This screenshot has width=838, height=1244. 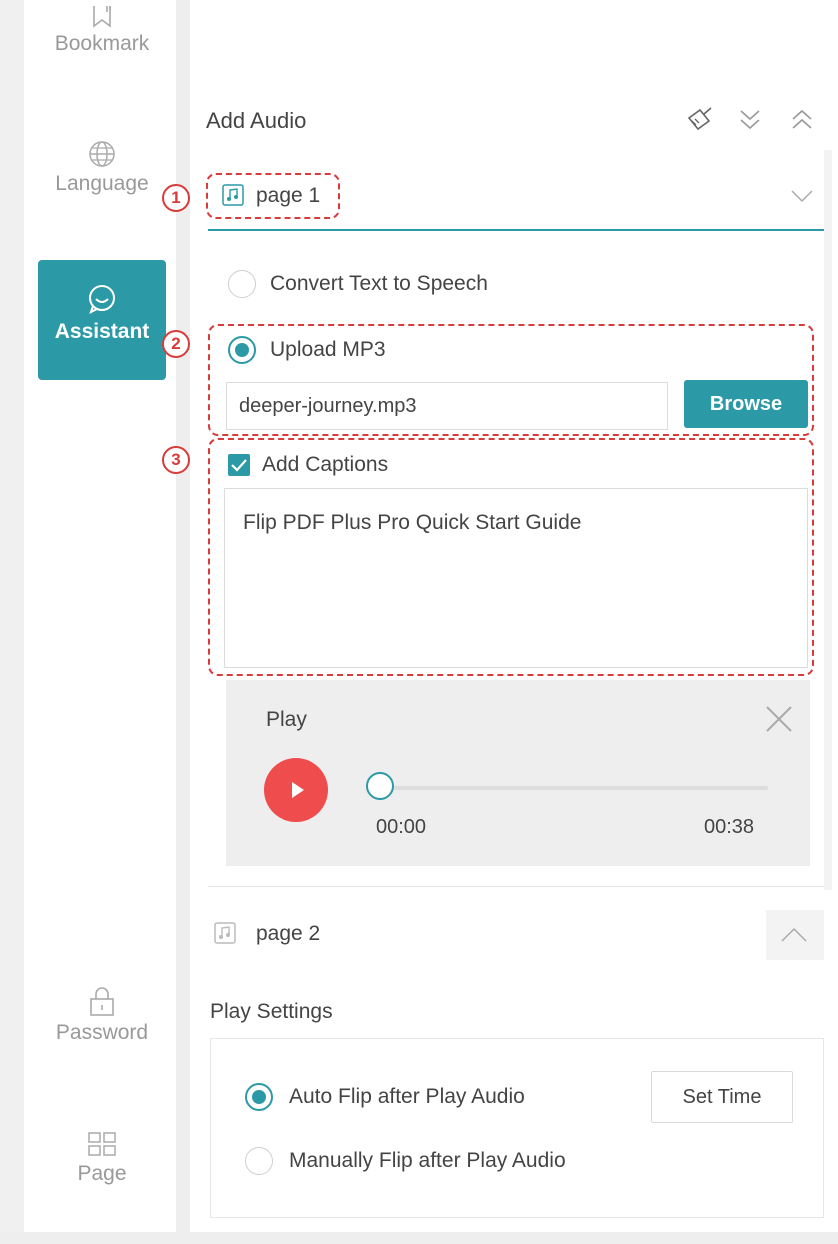 I want to click on window-frame-bottom, so click(x=419, y=1238).